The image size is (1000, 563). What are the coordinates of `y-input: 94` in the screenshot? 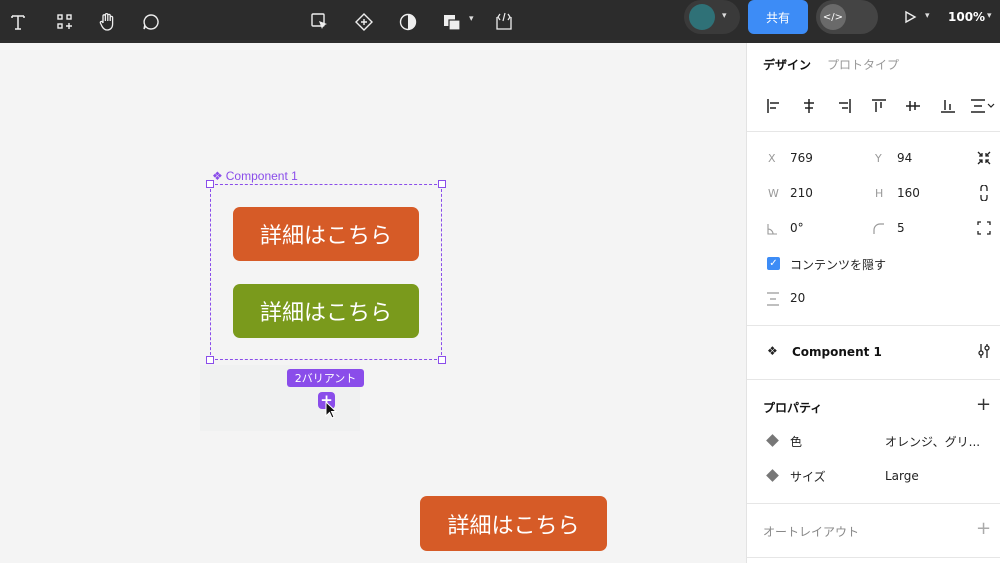 It's located at (904, 158).